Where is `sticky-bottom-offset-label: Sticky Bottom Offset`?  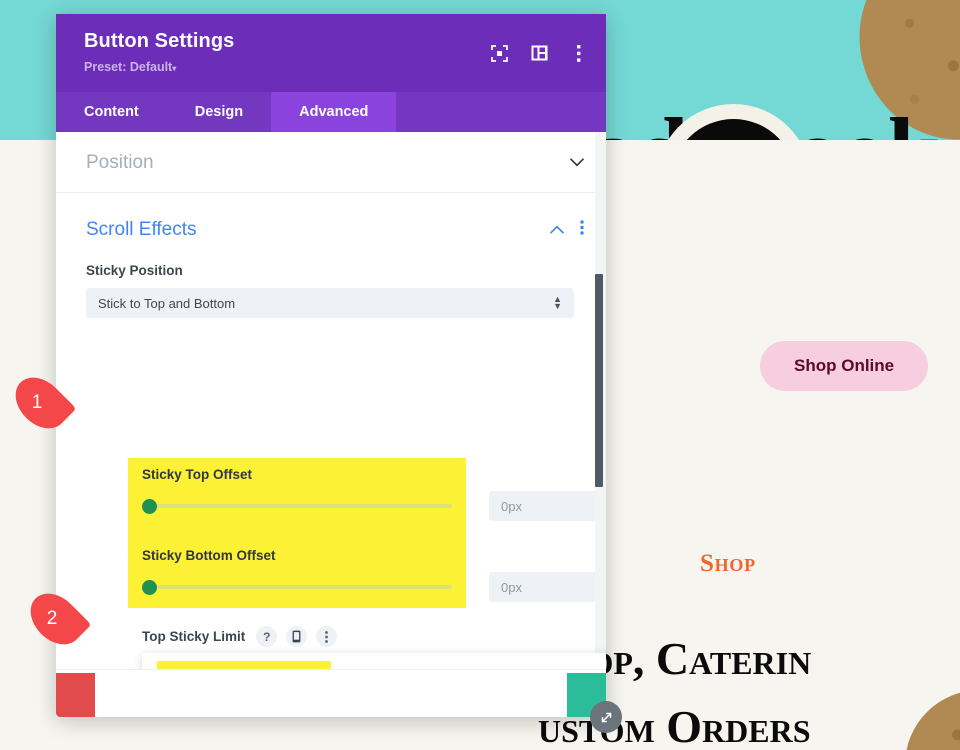 sticky-bottom-offset-label: Sticky Bottom Offset is located at coordinates (209, 555).